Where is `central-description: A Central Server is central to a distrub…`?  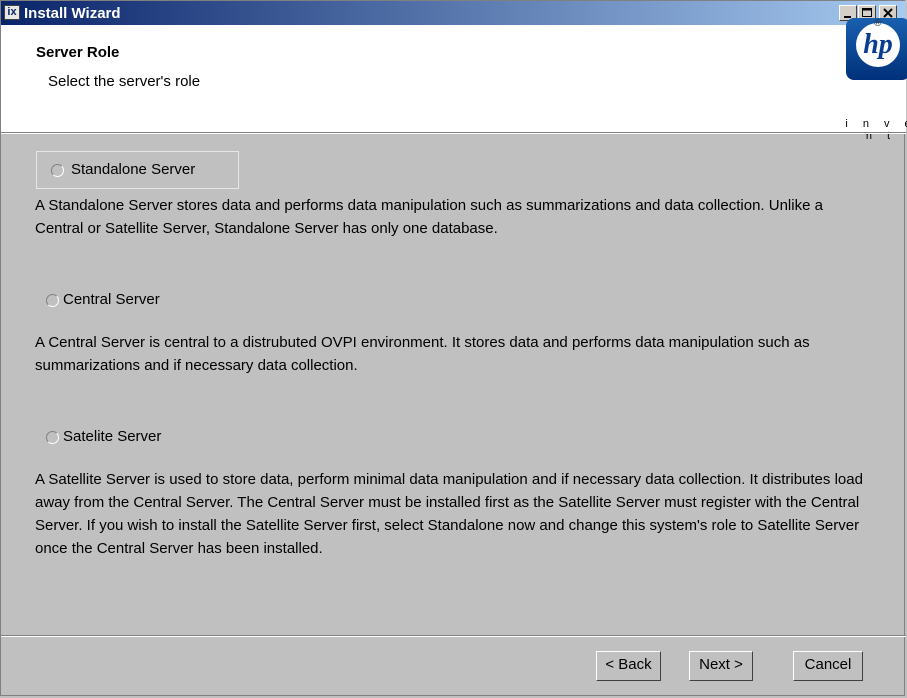
central-description: A Central Server is central to a distrub… is located at coordinates (422, 354).